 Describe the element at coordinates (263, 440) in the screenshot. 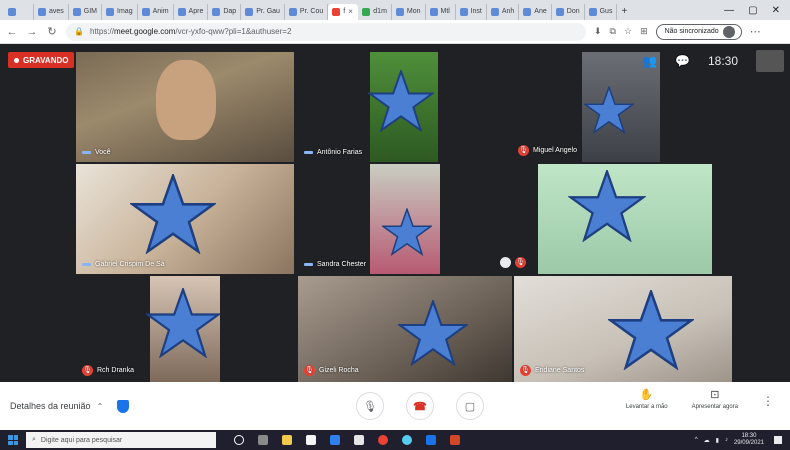

I see `task-view-icon` at that location.